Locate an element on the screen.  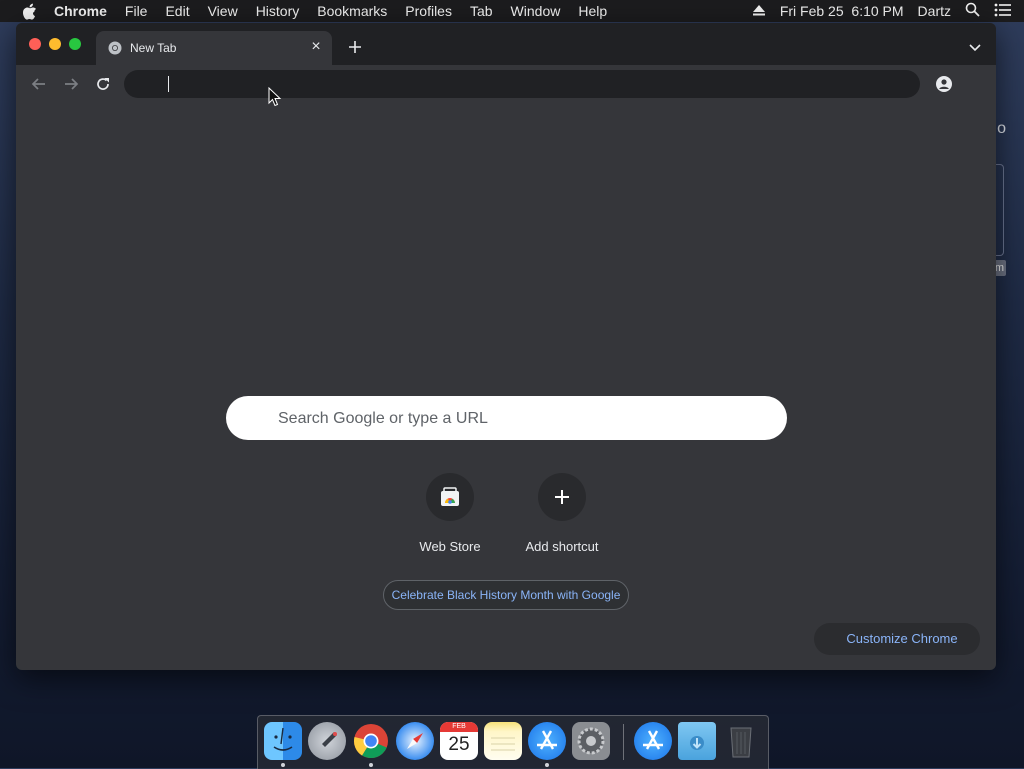
menubar-clock: Fri Feb 25 6:10 PM is located at coordinates (842, 11).